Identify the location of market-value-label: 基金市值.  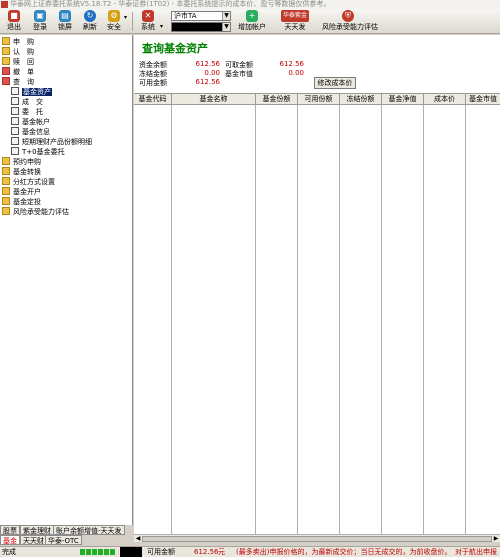
(239, 74).